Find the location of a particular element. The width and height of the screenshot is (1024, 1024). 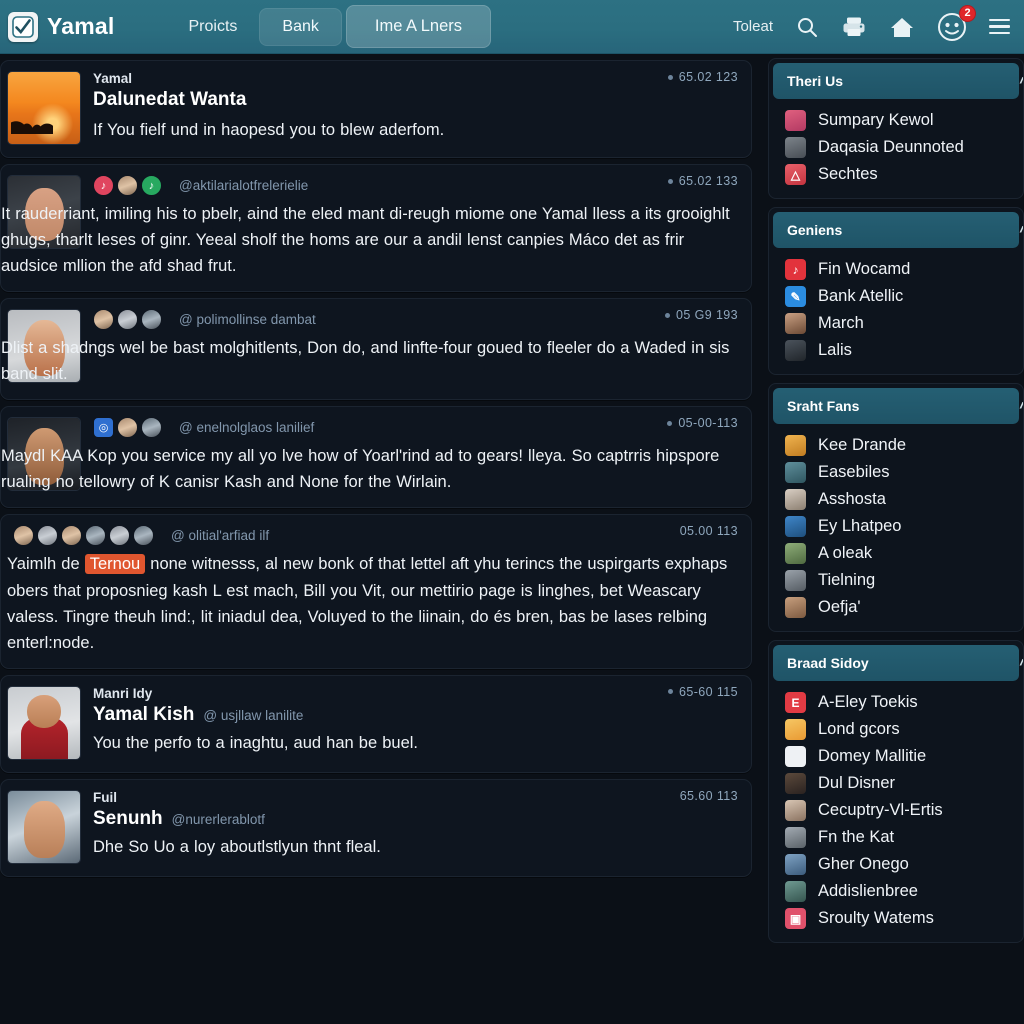

post-body: Dhe So Uo a loy aboutlstlyun thnt fleal. is located at coordinates (237, 846).